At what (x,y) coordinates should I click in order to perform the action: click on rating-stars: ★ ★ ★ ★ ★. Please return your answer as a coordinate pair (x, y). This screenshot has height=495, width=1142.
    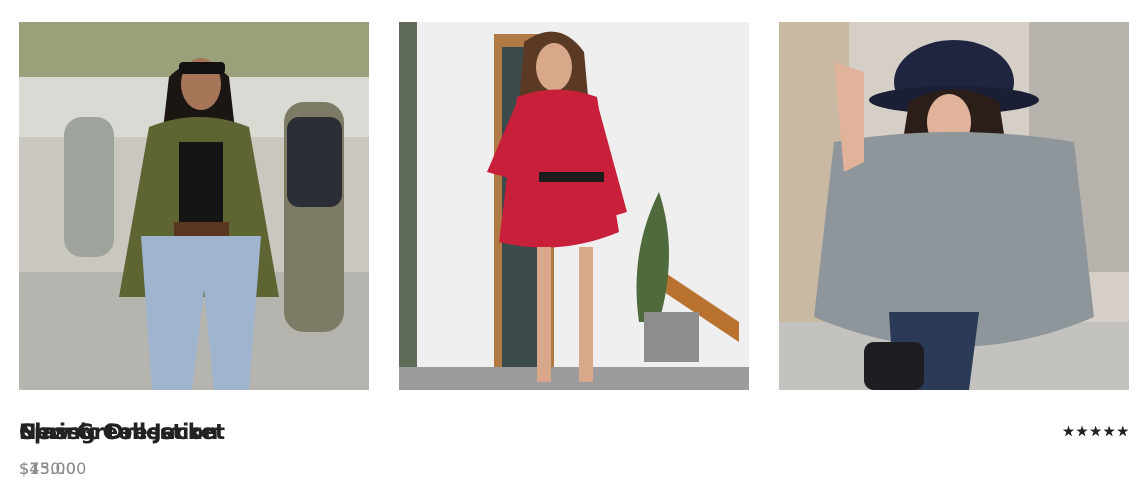
    Looking at the image, I should click on (1095, 432).